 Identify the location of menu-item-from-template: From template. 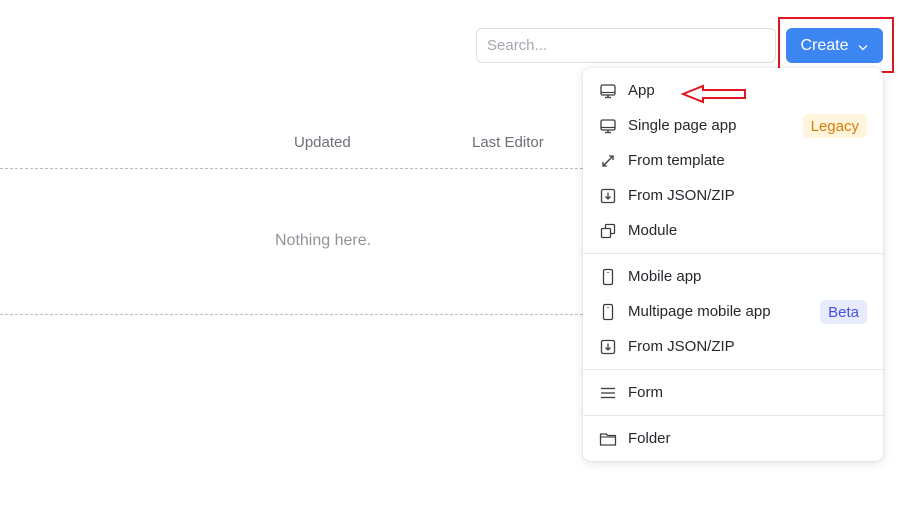
(733, 160).